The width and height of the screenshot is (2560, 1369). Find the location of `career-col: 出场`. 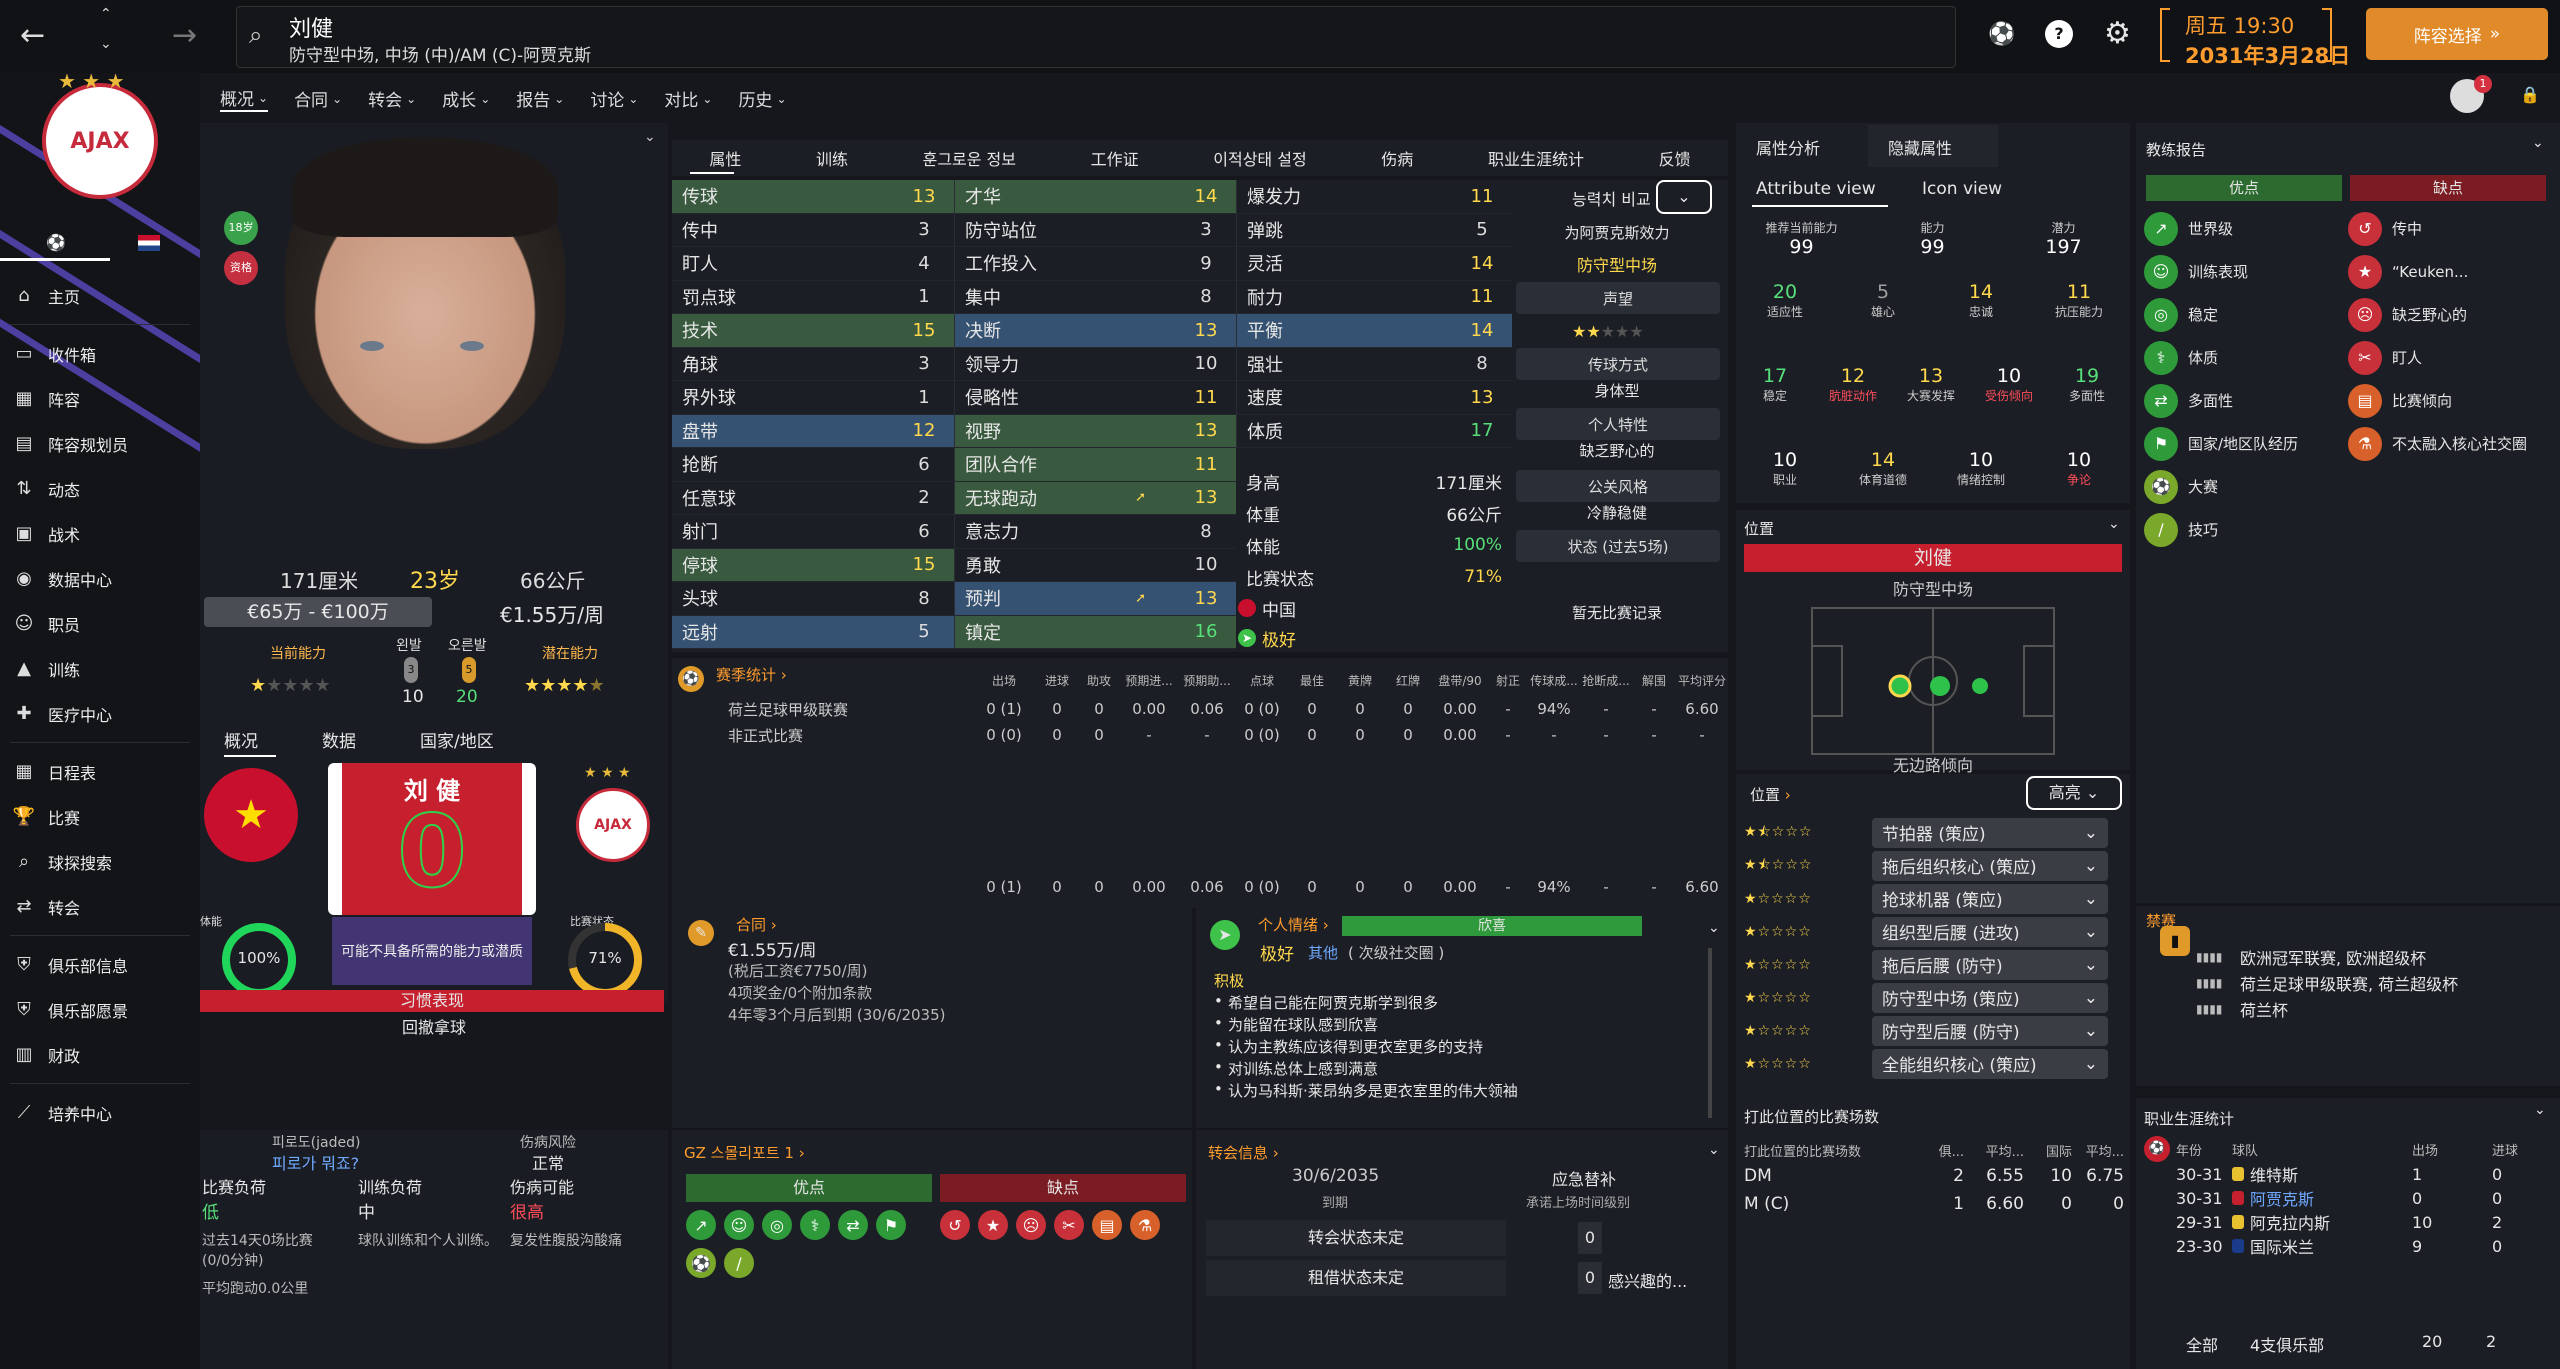

career-col: 出场 is located at coordinates (2452, 1149).